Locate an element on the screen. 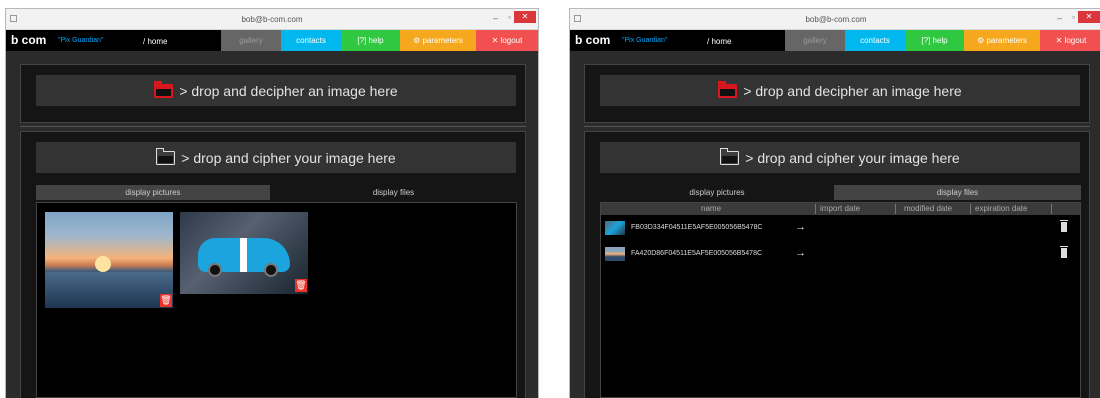 The image size is (1100, 398). blue-mustang-image is located at coordinates (244, 253).